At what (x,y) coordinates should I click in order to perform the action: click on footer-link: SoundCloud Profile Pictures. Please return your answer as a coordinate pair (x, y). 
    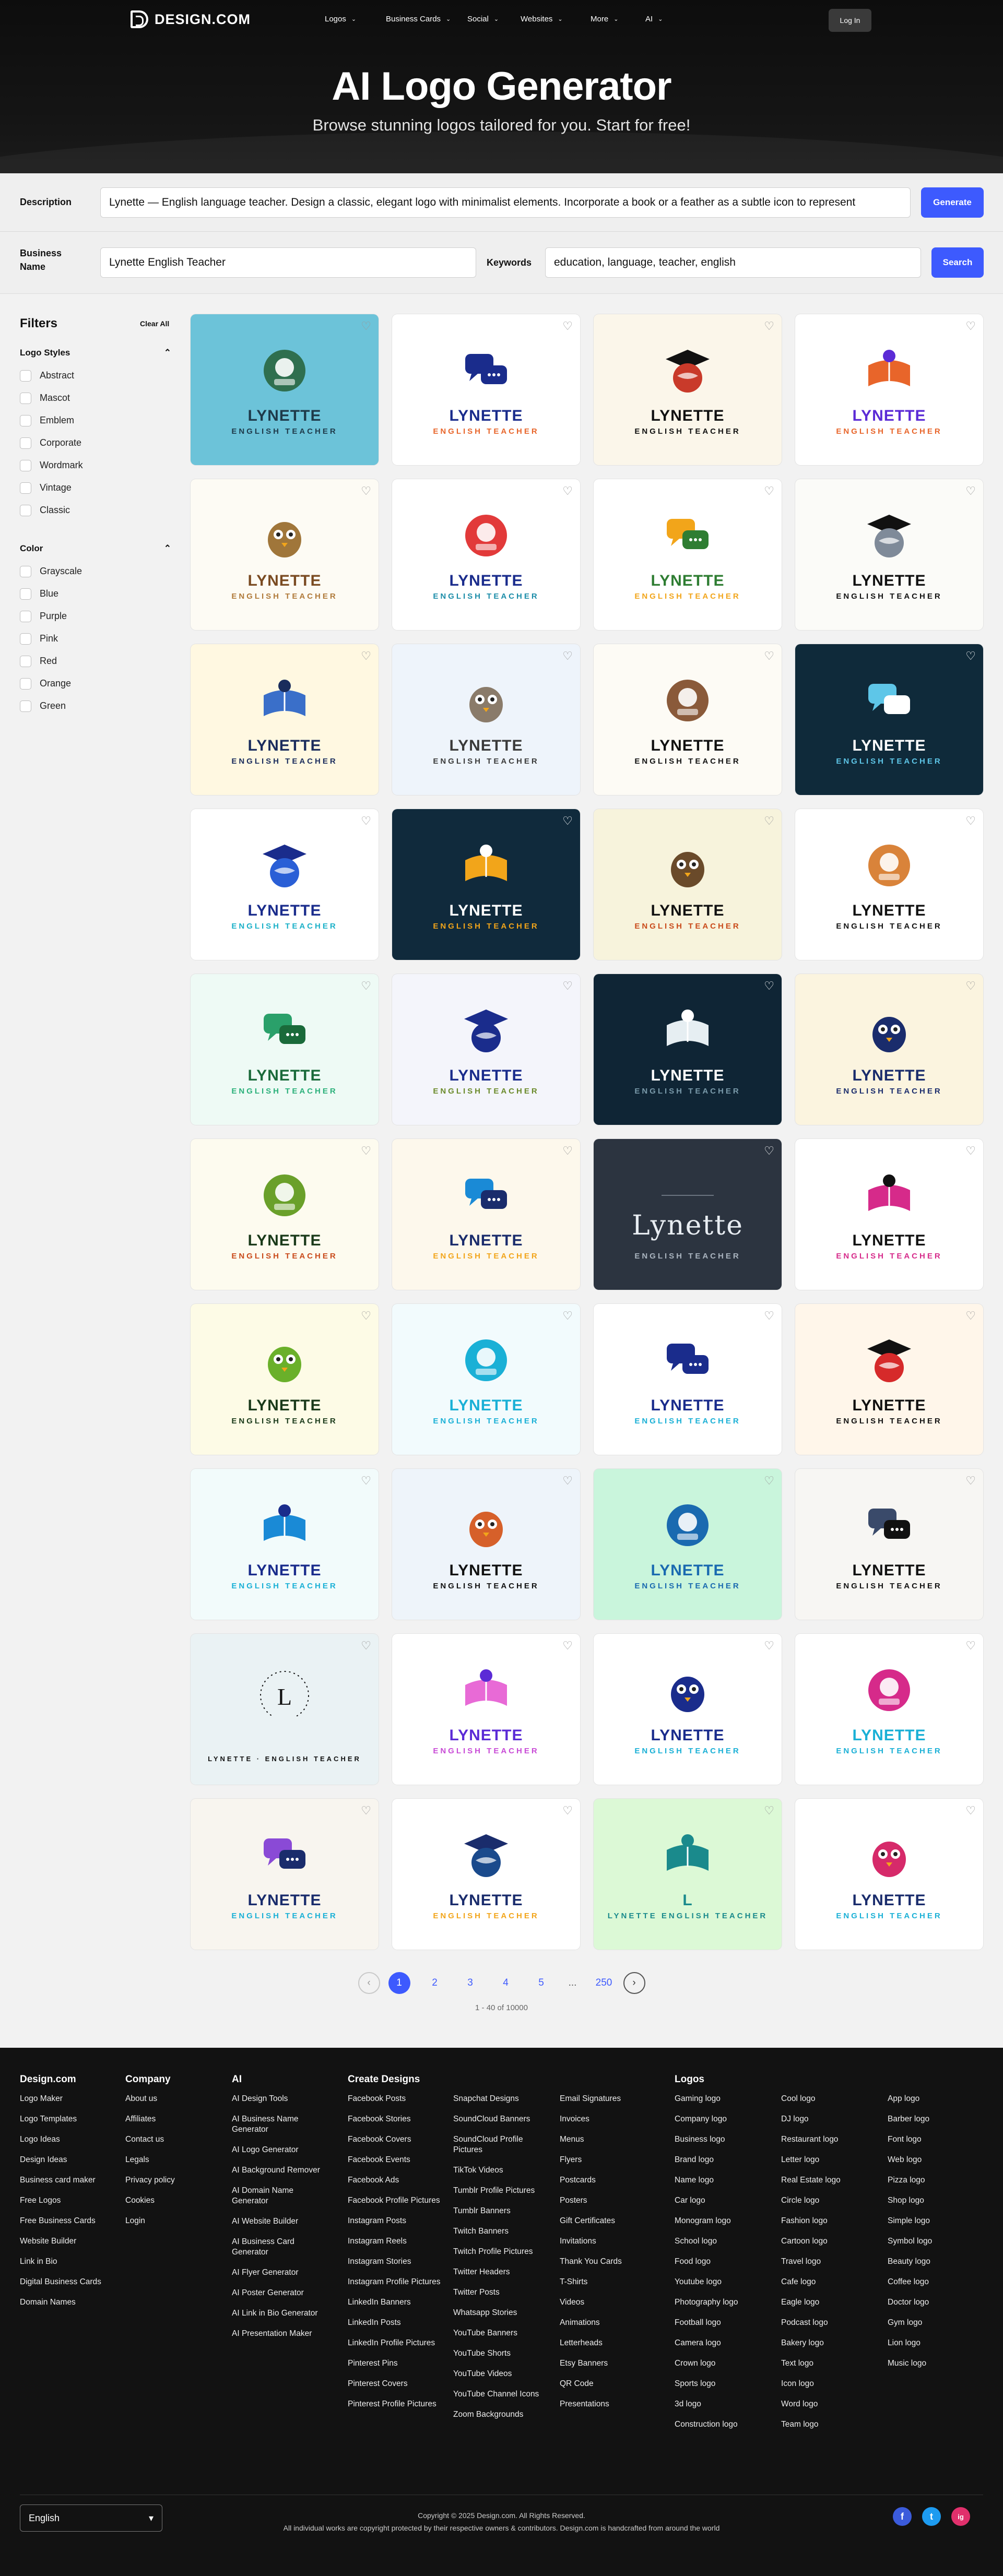
    Looking at the image, I should click on (502, 2144).